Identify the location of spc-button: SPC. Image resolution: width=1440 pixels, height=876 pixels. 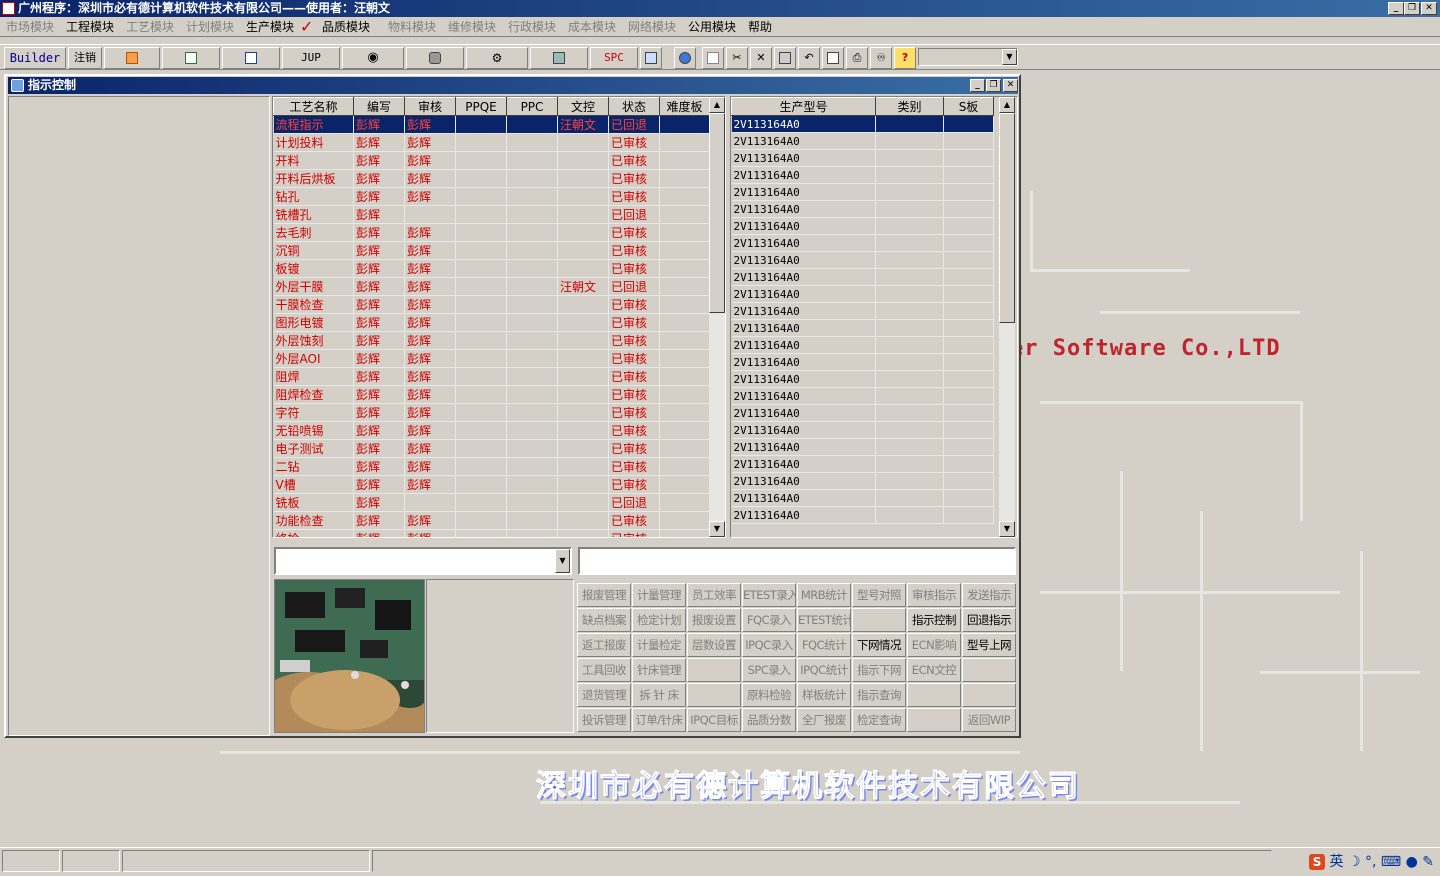
(614, 58).